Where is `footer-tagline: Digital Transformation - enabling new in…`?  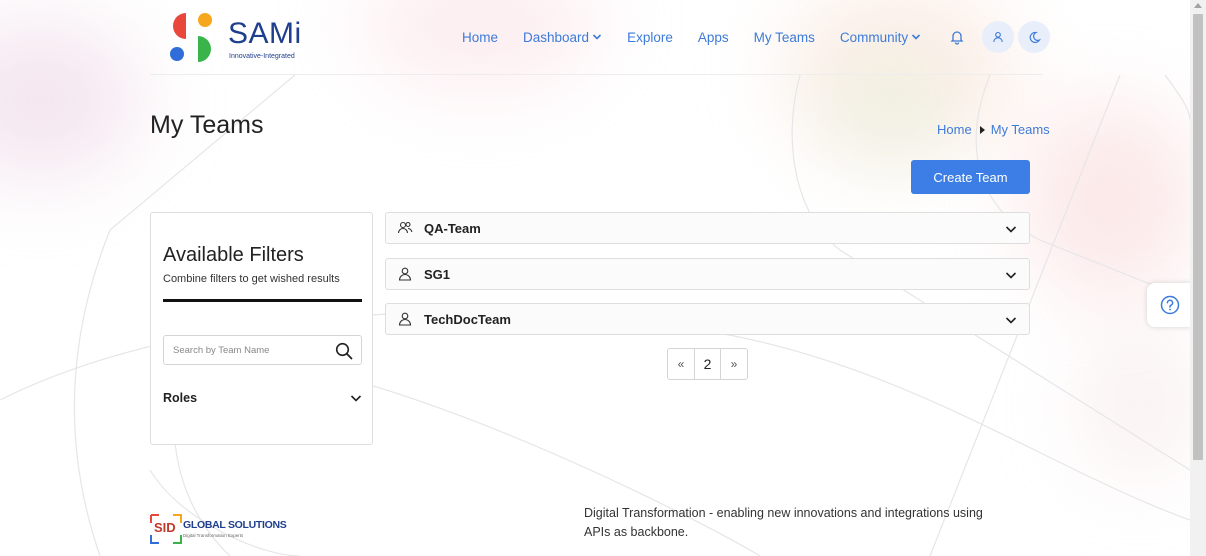
footer-tagline: Digital Transformation - enabling new in… is located at coordinates (783, 522).